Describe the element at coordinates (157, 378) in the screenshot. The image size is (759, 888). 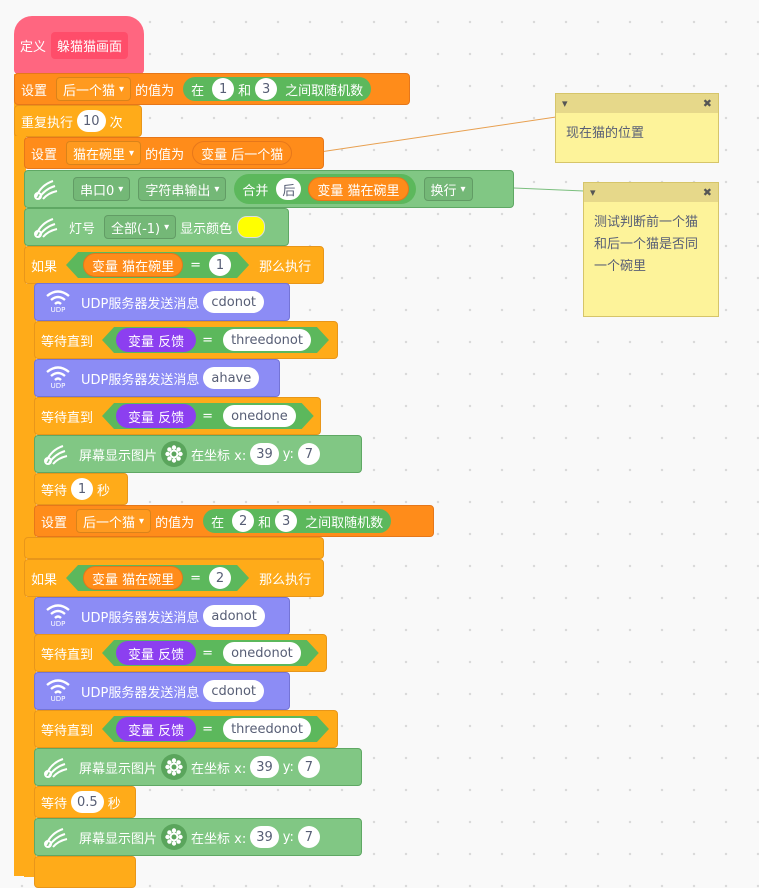
I see `udp-send-block: UDP UDP服务器发送消息 ahave` at that location.